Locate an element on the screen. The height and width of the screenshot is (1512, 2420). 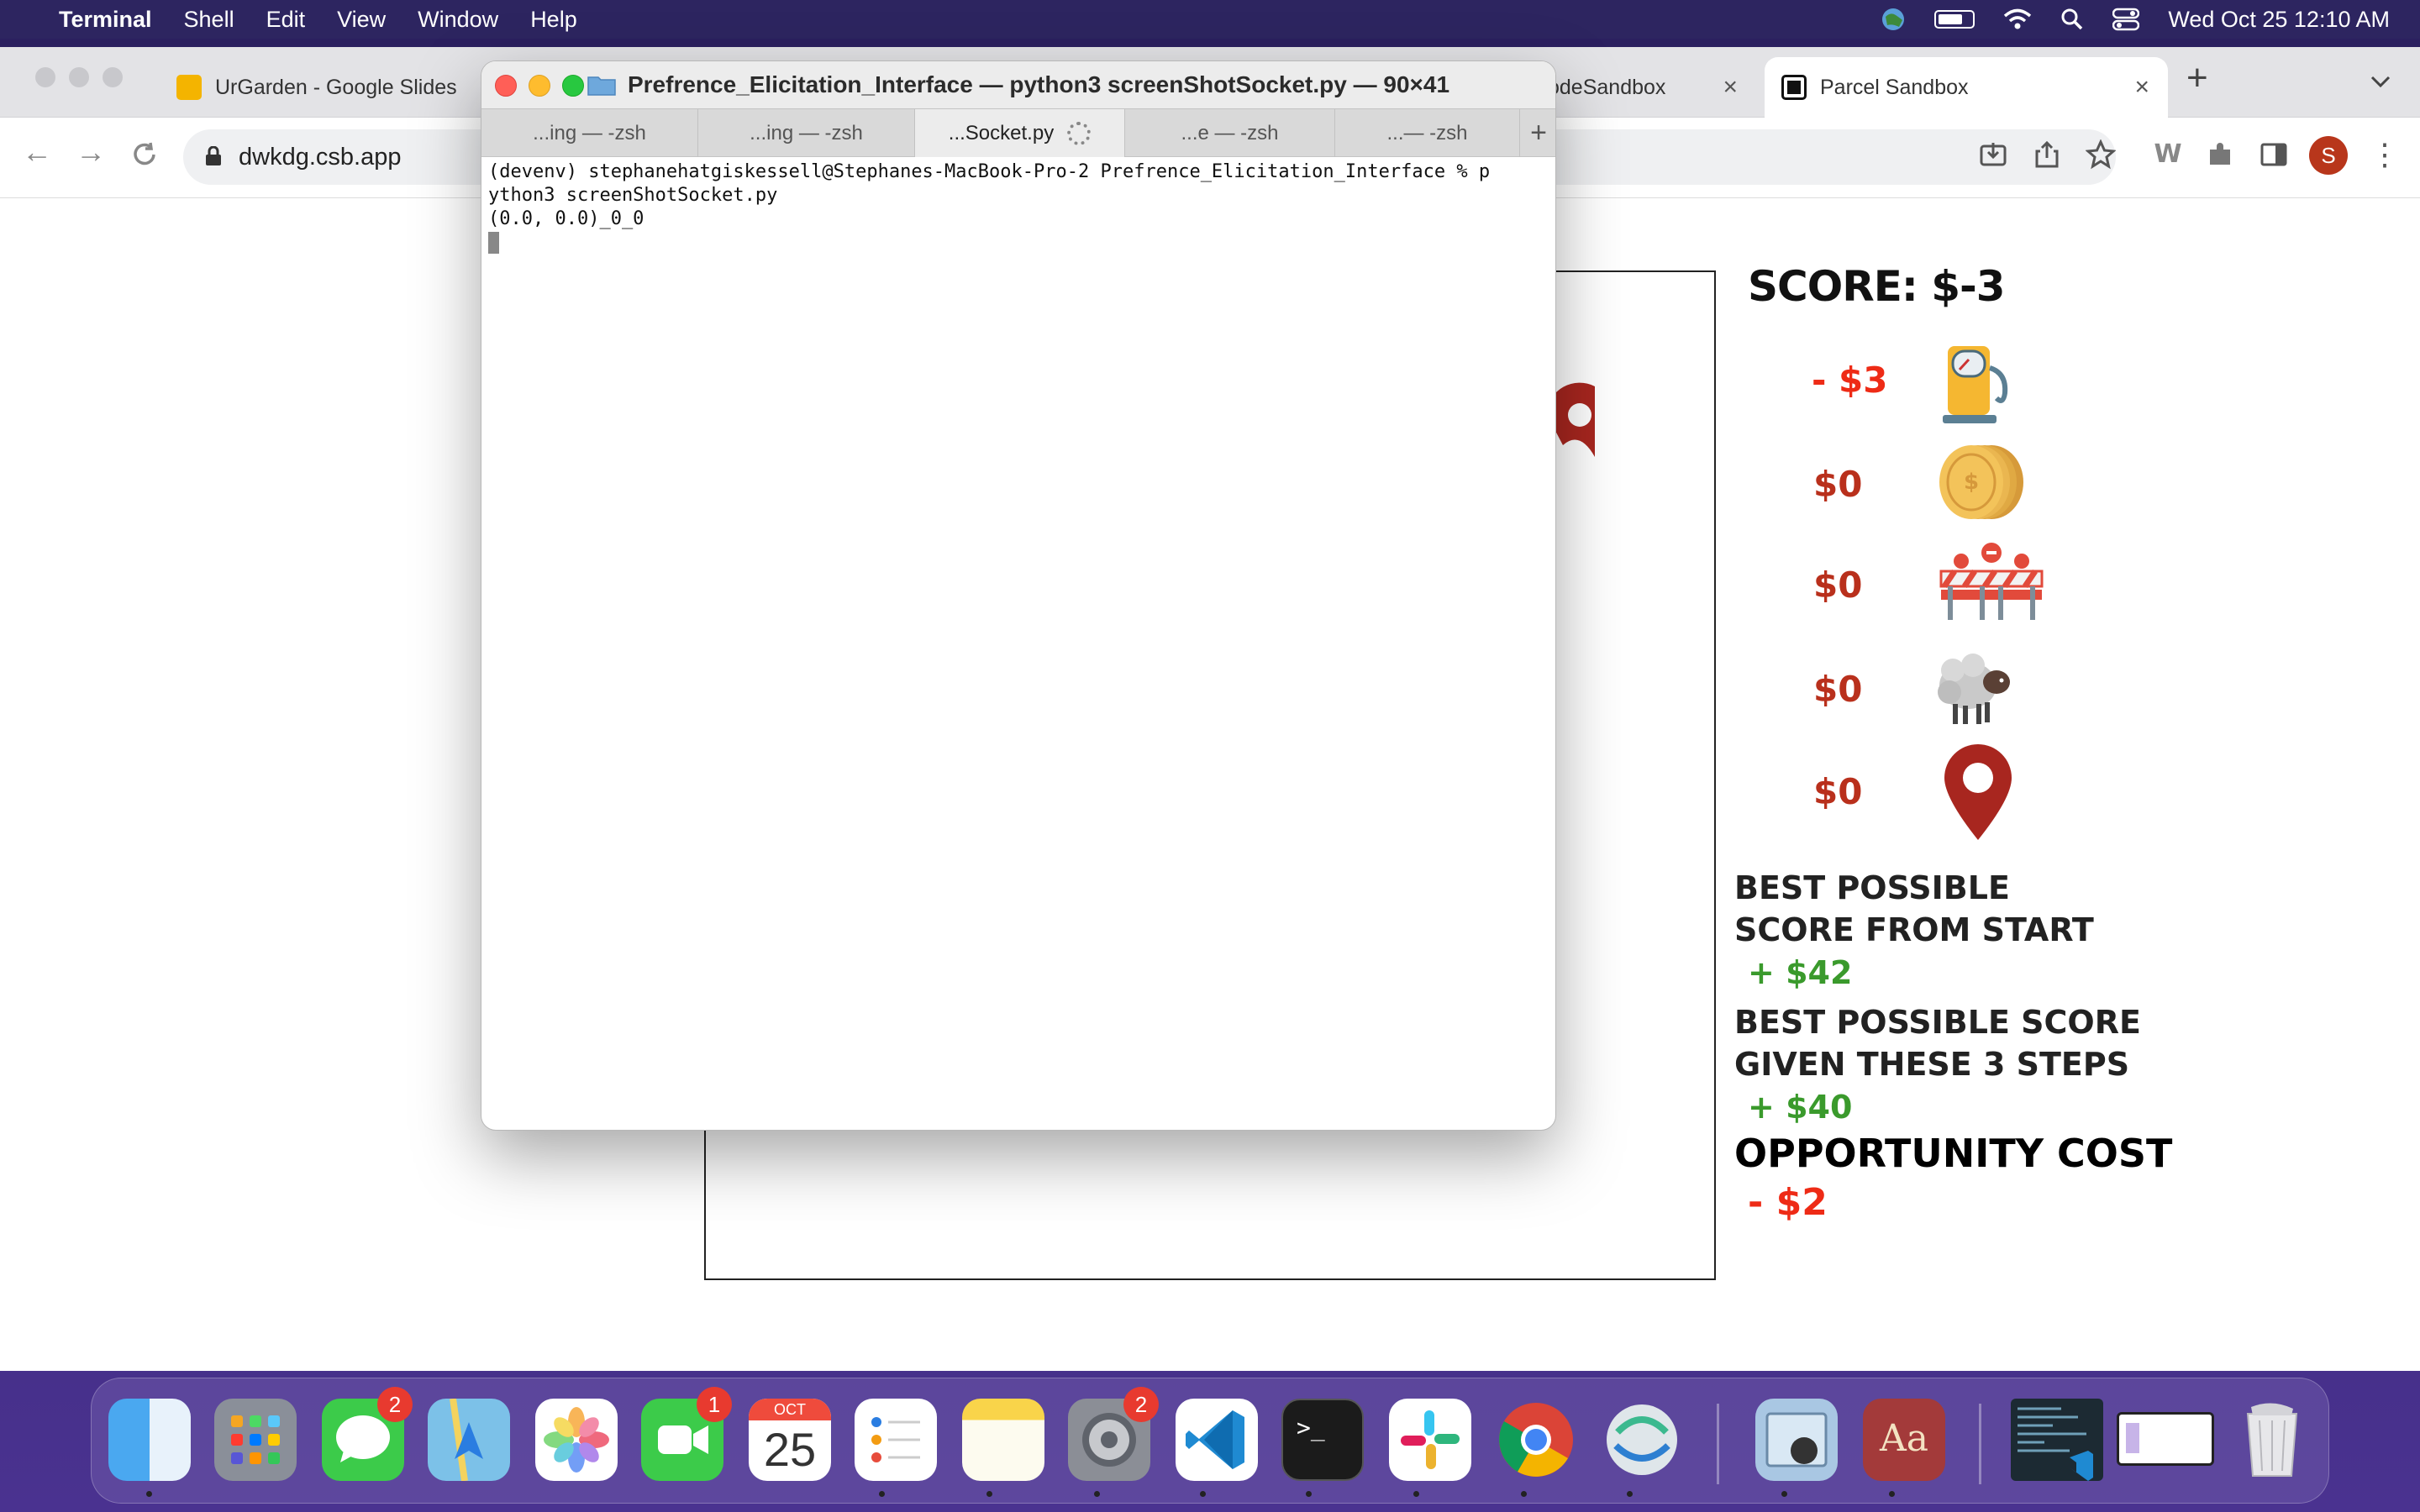
new-tab-icon: + is located at coordinates (2197, 78).